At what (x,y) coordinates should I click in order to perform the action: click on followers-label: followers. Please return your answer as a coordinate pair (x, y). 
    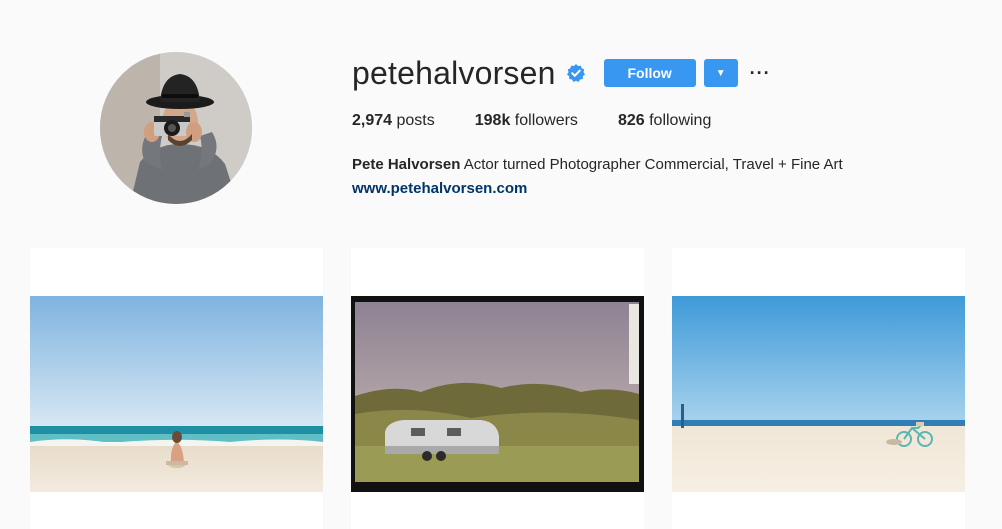
    Looking at the image, I should click on (546, 120).